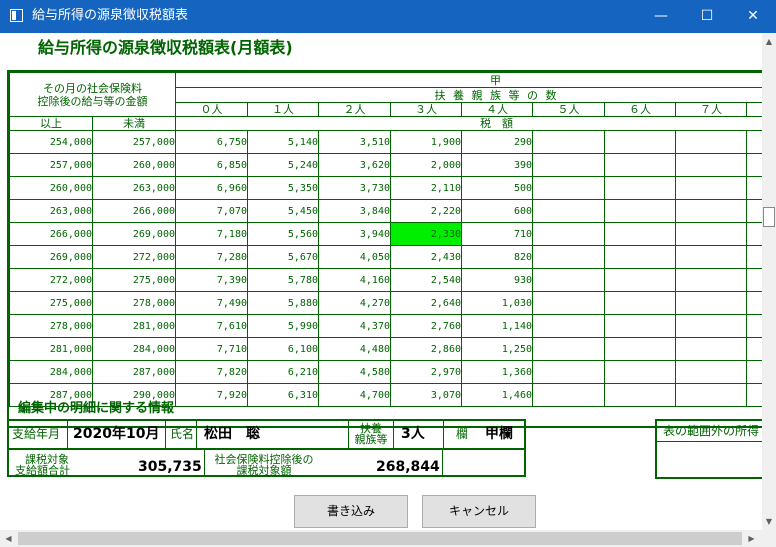  Describe the element at coordinates (354, 257) in the screenshot. I see `tax-cell: 4,050` at that location.